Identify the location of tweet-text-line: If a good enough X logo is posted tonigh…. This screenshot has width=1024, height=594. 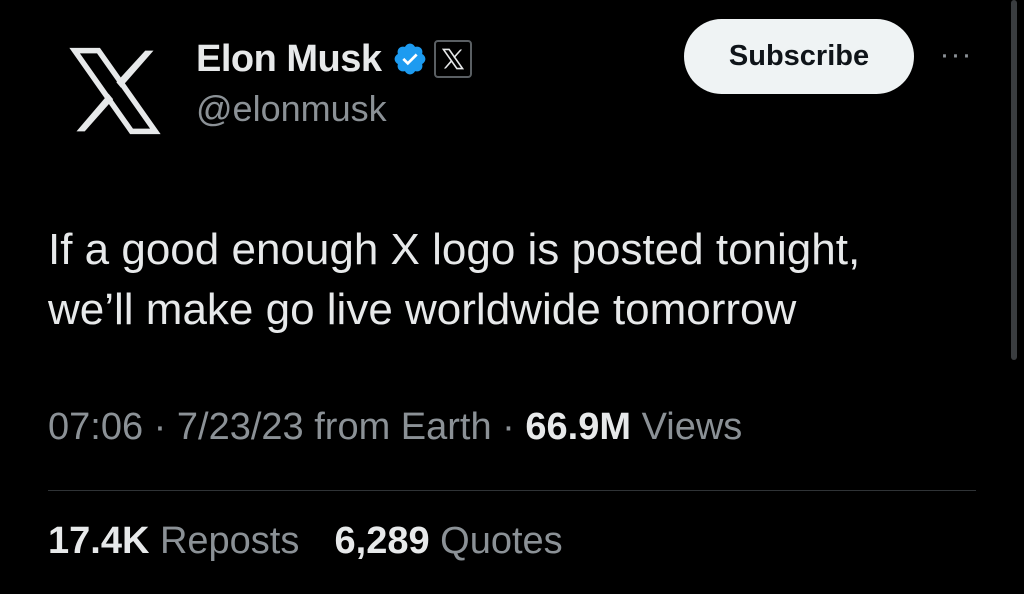
(454, 249).